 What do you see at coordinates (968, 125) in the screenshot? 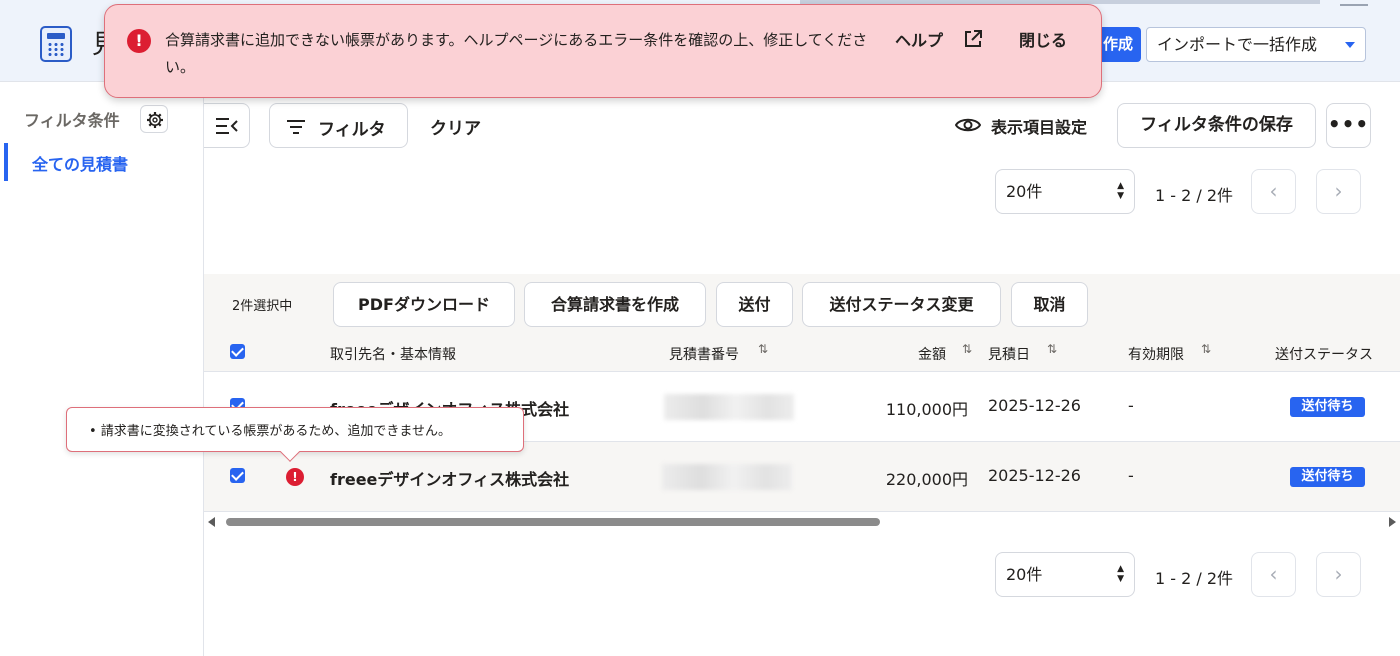
I see `eye-icon` at bounding box center [968, 125].